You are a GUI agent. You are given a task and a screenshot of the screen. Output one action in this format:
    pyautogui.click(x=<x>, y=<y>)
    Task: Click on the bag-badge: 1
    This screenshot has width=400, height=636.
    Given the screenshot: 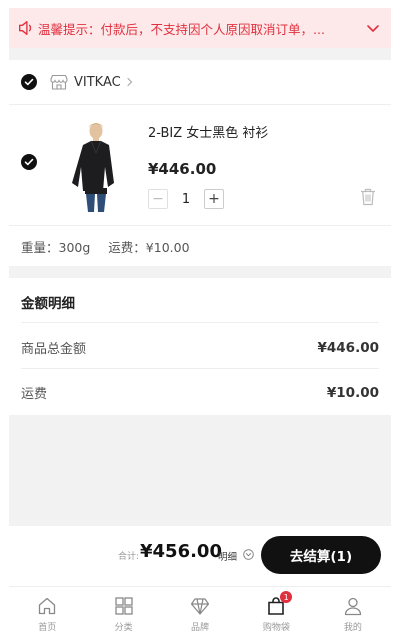 What is the action you would take?
    pyautogui.click(x=286, y=597)
    